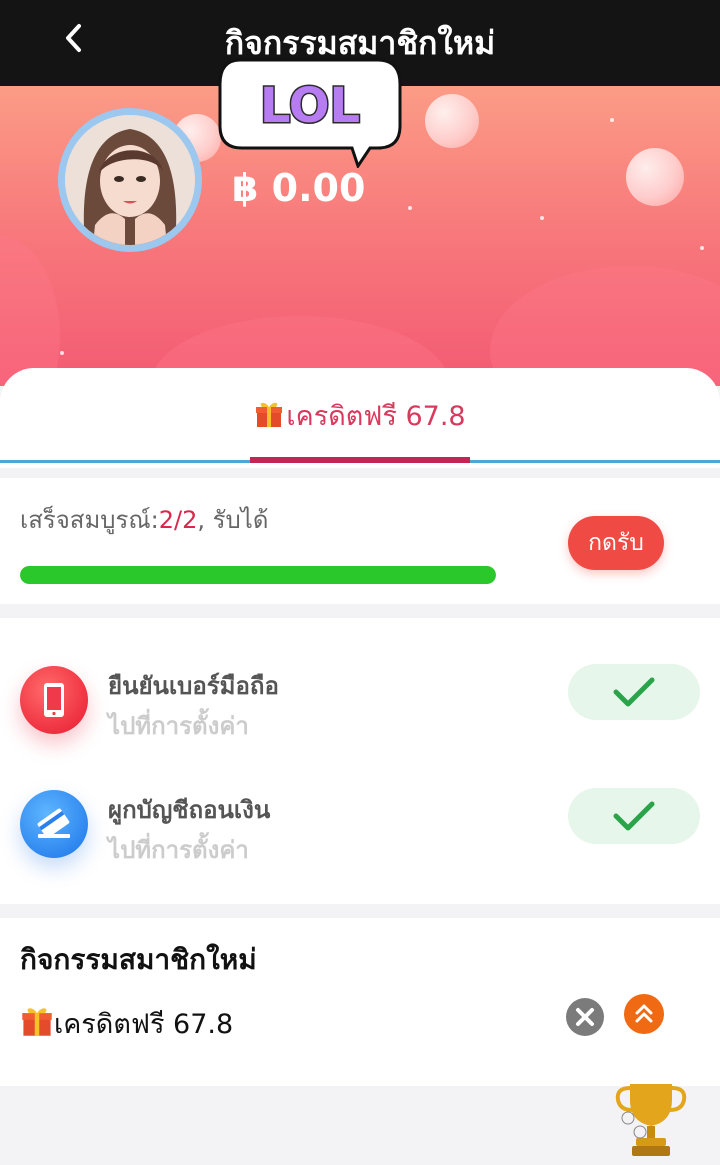 The width and height of the screenshot is (720, 1165). Describe the element at coordinates (54, 700) in the screenshot. I see `phone-icon` at that location.